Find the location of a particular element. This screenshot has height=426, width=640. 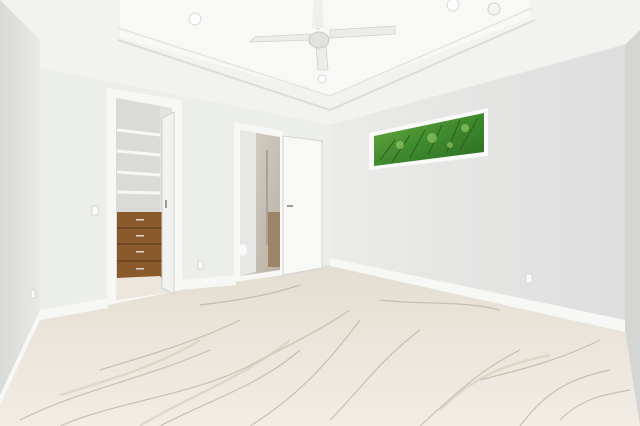

smoke-detector-icon is located at coordinates (494, 9).